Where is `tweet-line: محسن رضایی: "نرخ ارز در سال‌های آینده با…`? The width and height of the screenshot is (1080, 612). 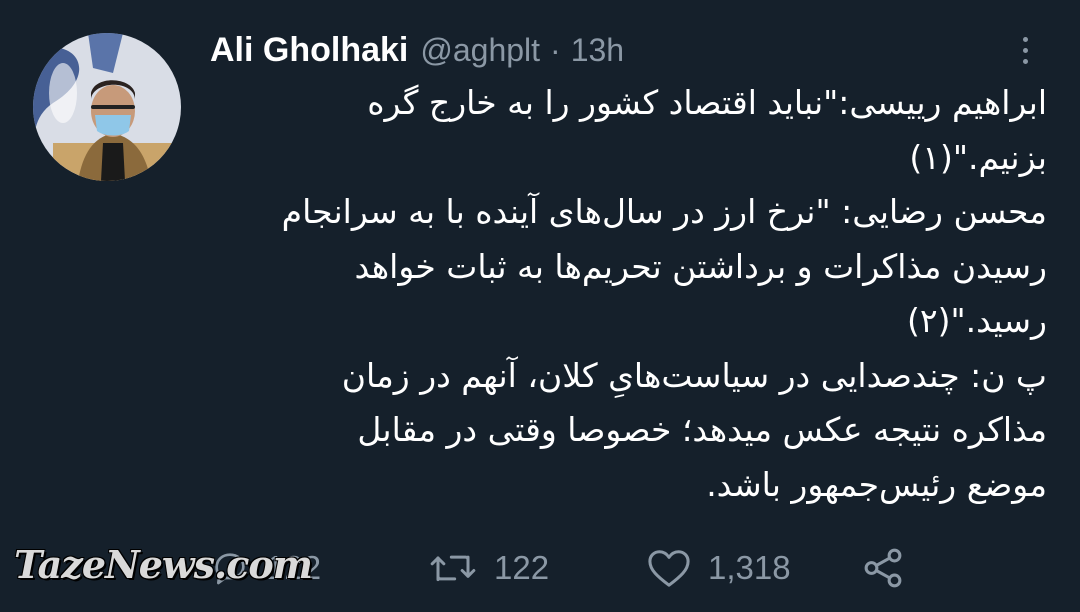 tweet-line: محسن رضایی: "نرخ ارز در سال‌های آینده با… is located at coordinates (664, 211).